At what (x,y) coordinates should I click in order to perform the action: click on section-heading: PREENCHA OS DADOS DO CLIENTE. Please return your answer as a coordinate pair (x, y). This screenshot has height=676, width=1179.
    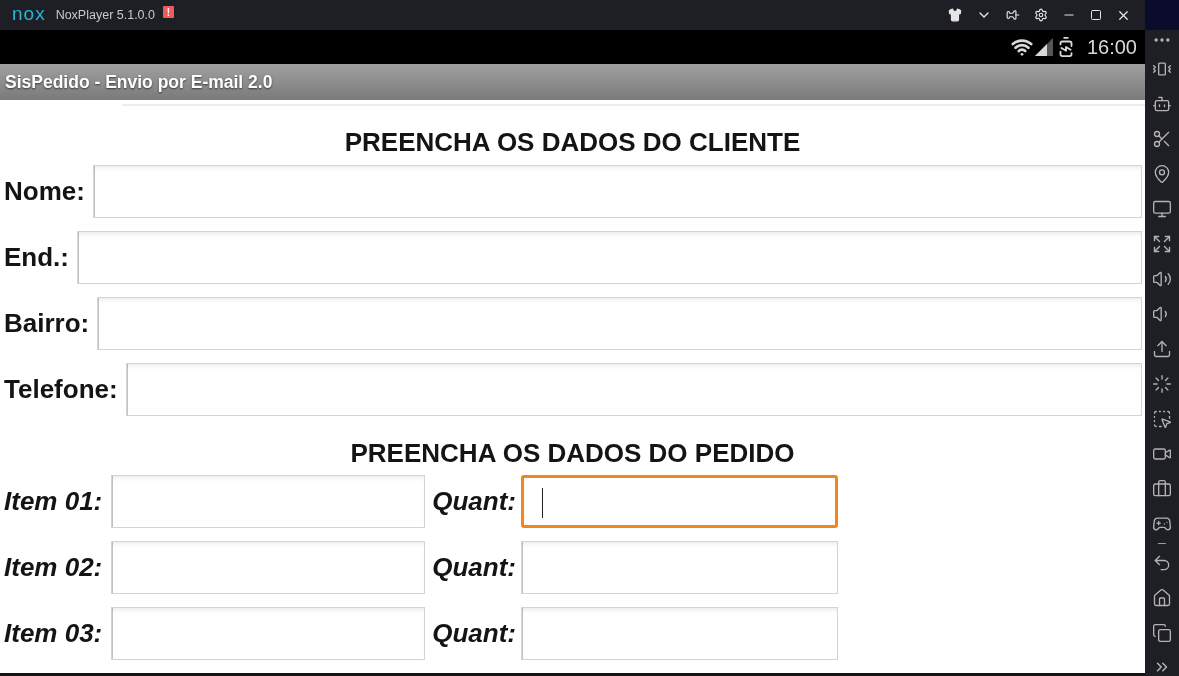
    Looking at the image, I should click on (572, 142).